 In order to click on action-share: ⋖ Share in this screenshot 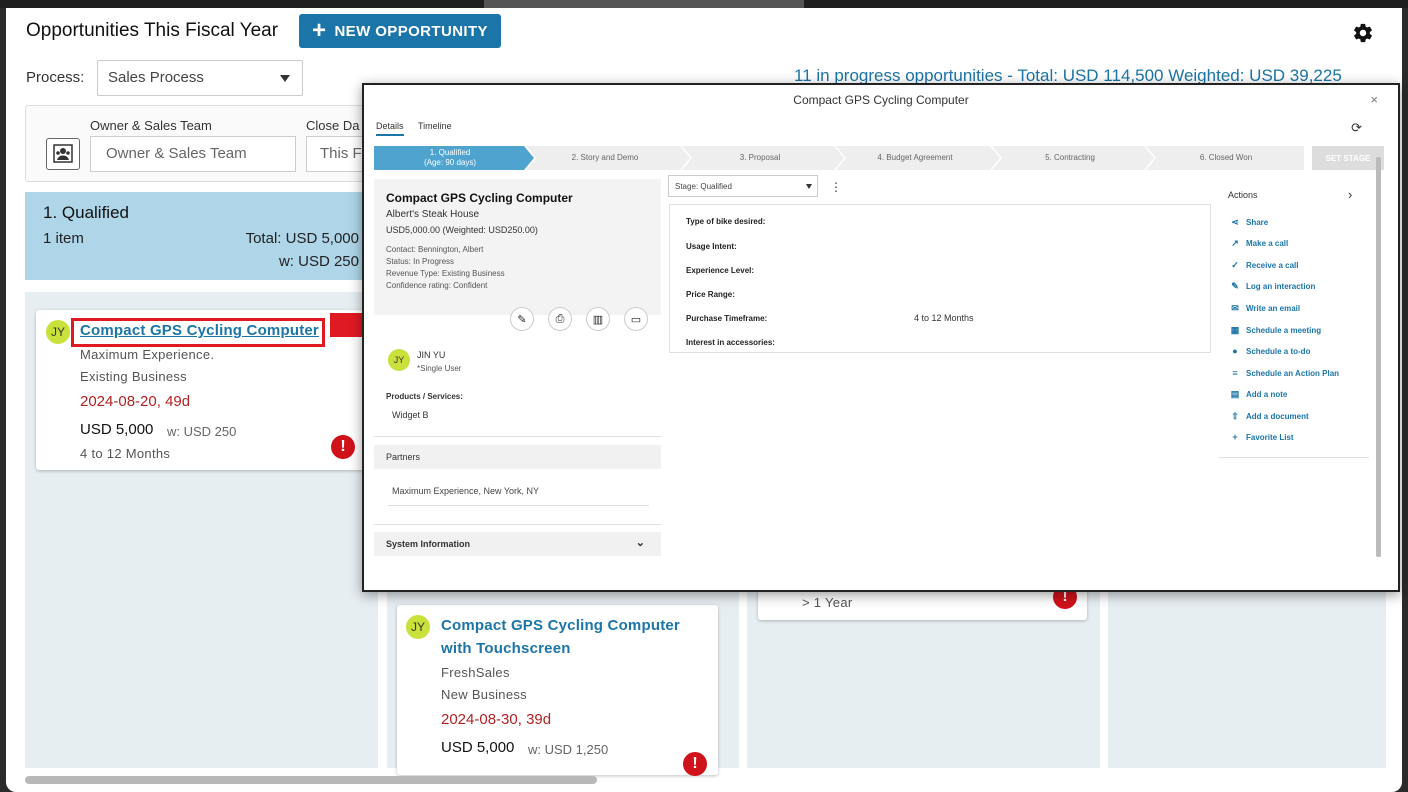, I will do `click(1248, 222)`.